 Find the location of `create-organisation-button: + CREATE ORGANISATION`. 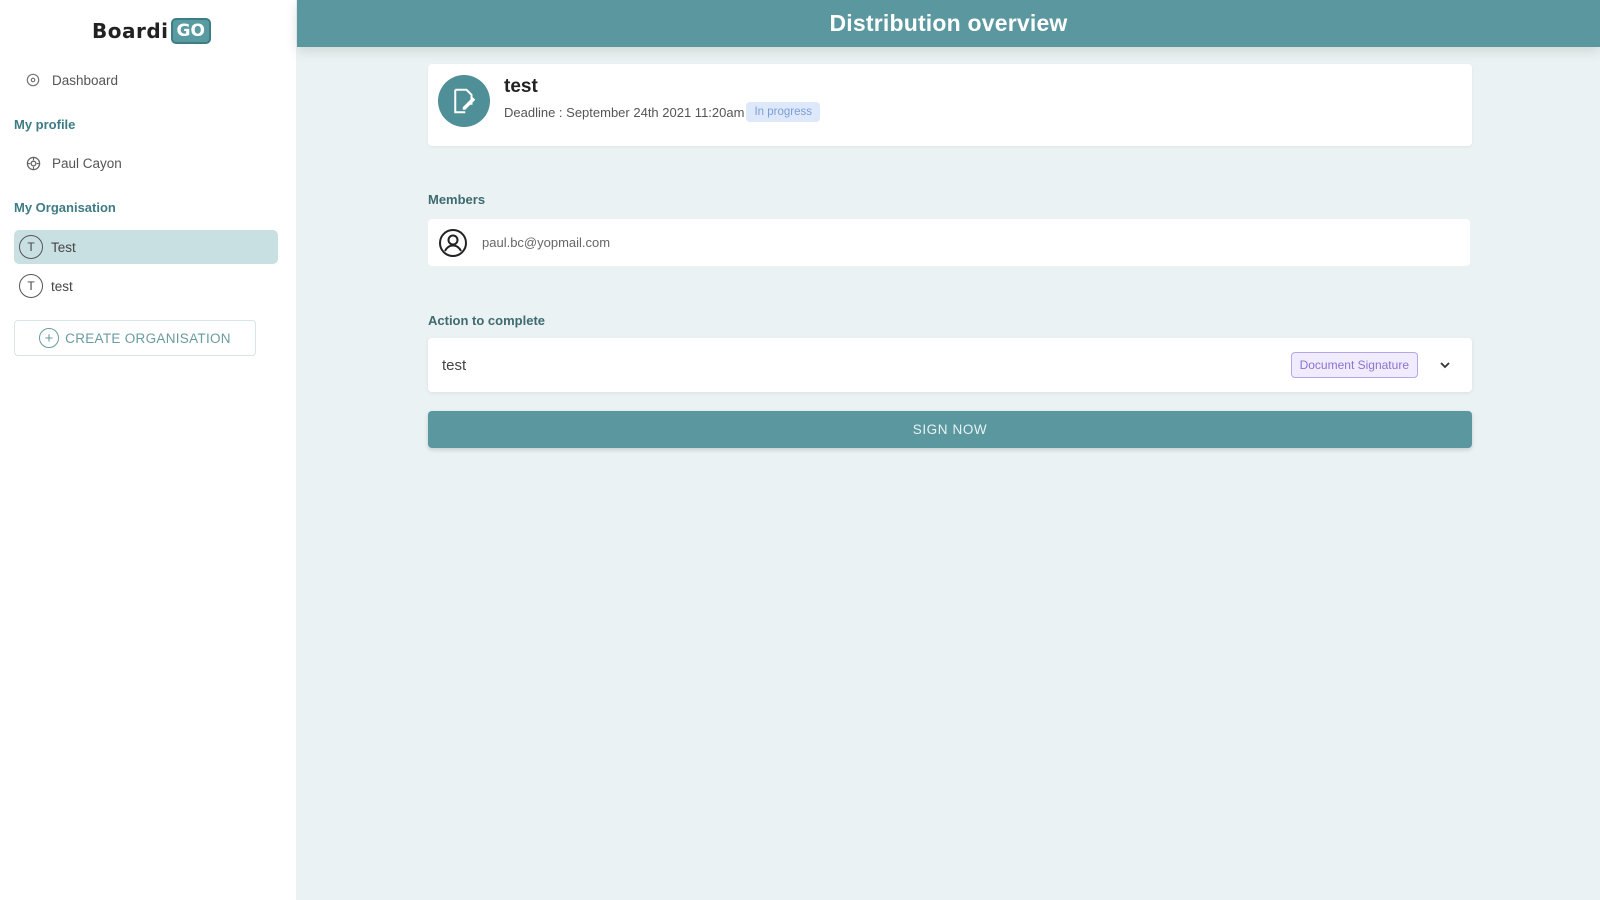

create-organisation-button: + CREATE ORGANISATION is located at coordinates (135, 338).